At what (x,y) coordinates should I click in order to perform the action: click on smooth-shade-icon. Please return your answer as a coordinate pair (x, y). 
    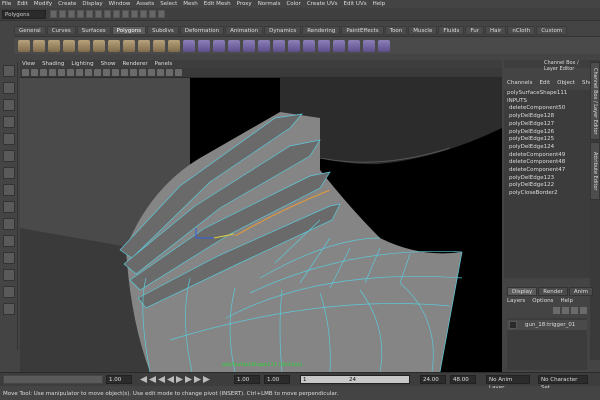
    Looking at the image, I should click on (133, 72).